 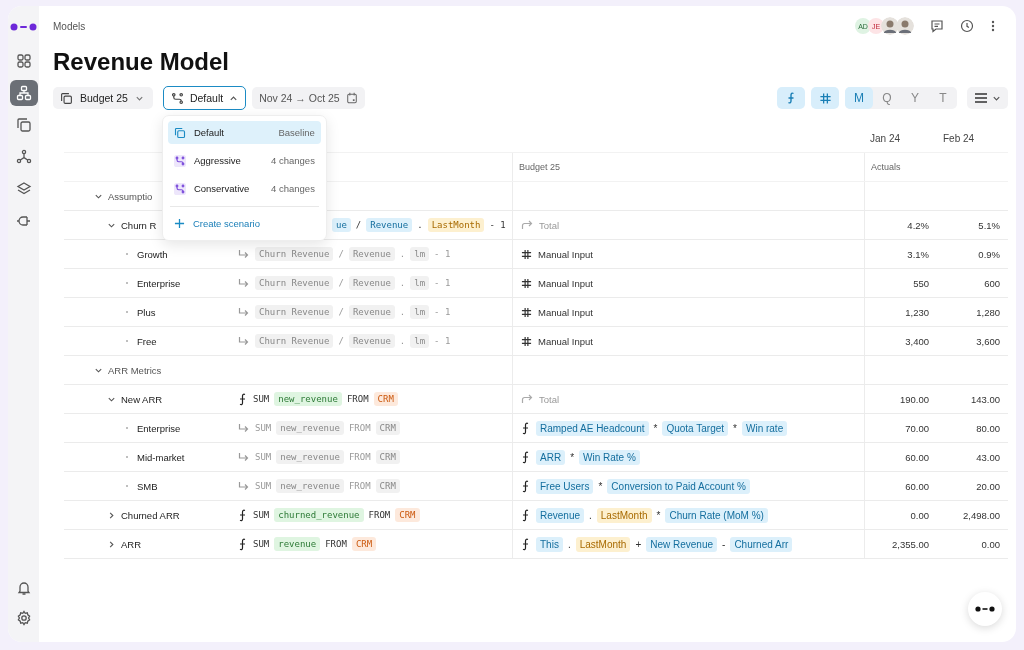 I want to click on column-header: Jan 24, so click(x=885, y=138).